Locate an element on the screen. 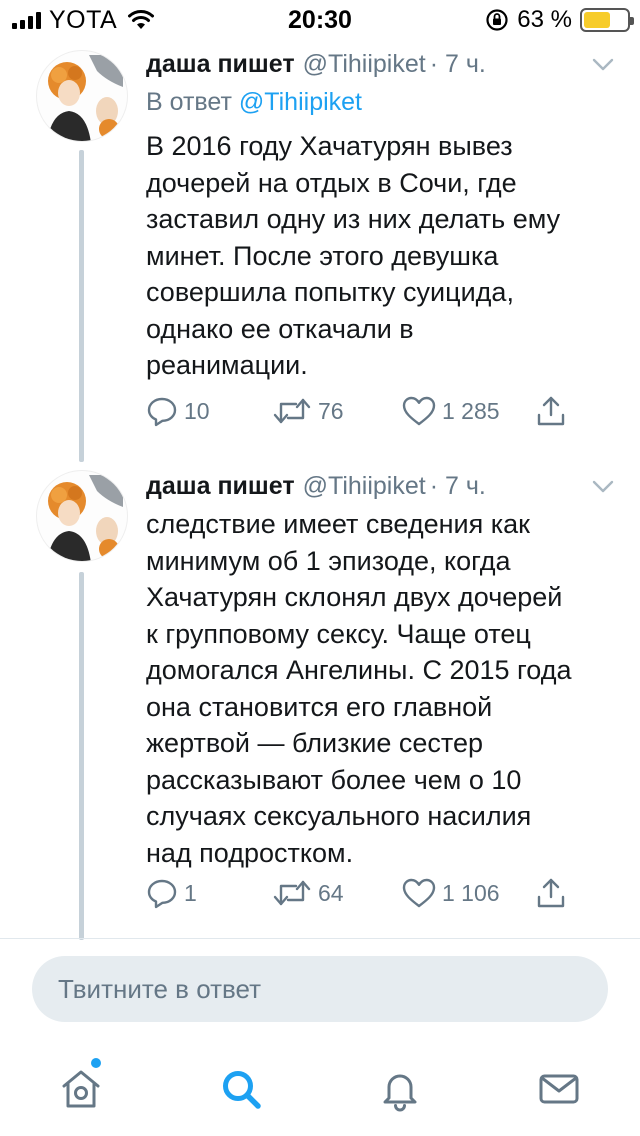 This screenshot has width=640, height=1136. retweet-button: 64 is located at coordinates (308, 893).